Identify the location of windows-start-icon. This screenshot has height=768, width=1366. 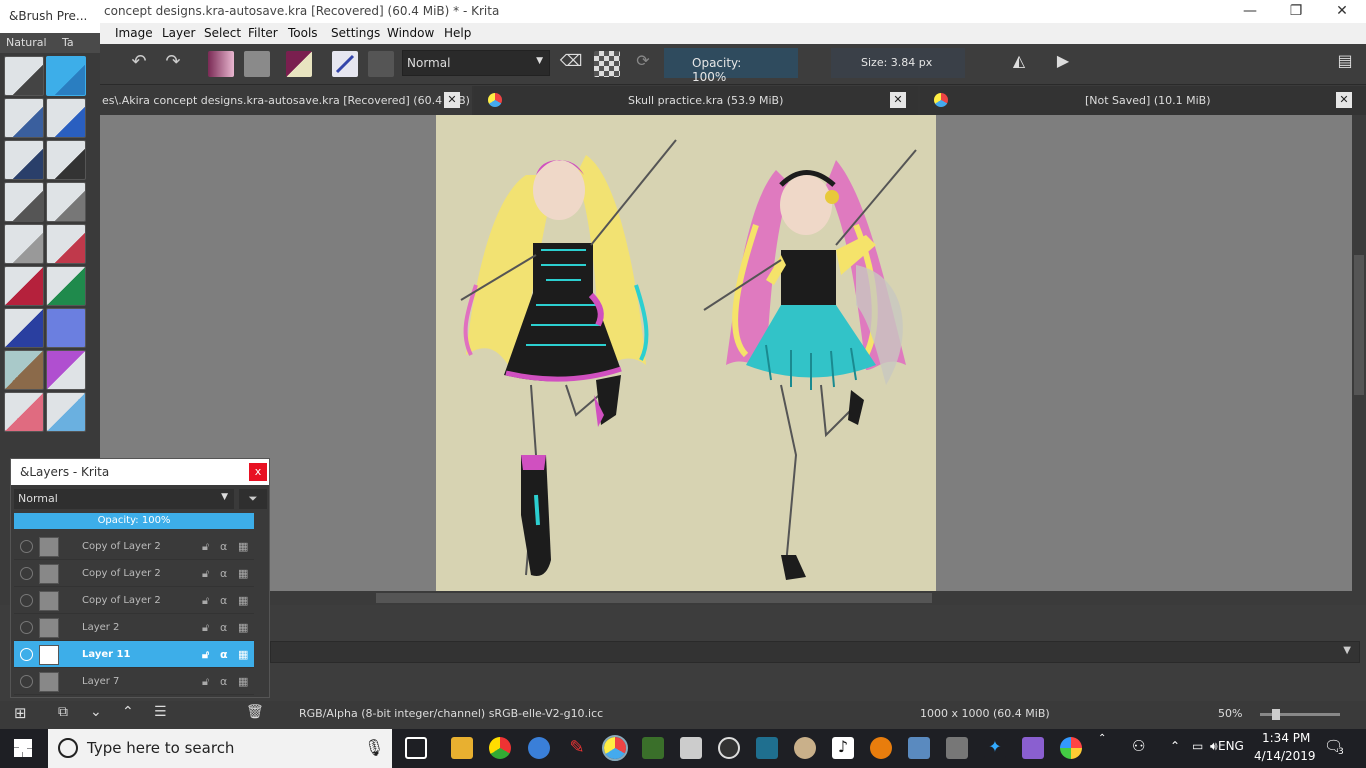
(23, 748).